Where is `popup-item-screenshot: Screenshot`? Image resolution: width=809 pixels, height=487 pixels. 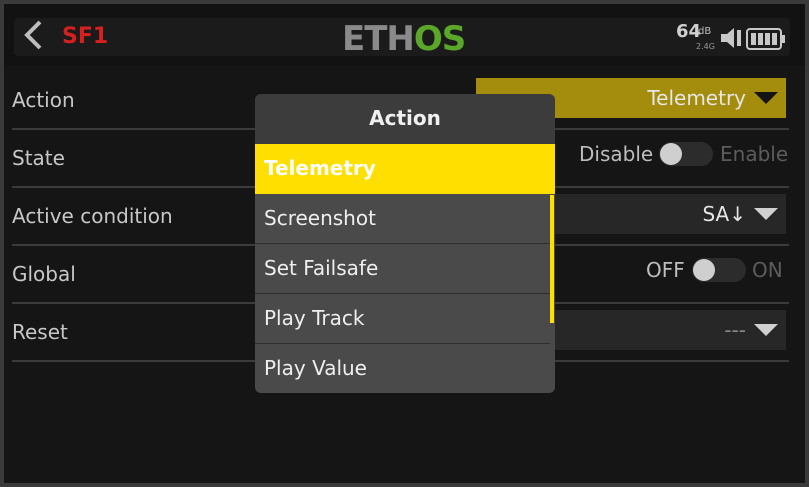 popup-item-screenshot: Screenshot is located at coordinates (402, 219).